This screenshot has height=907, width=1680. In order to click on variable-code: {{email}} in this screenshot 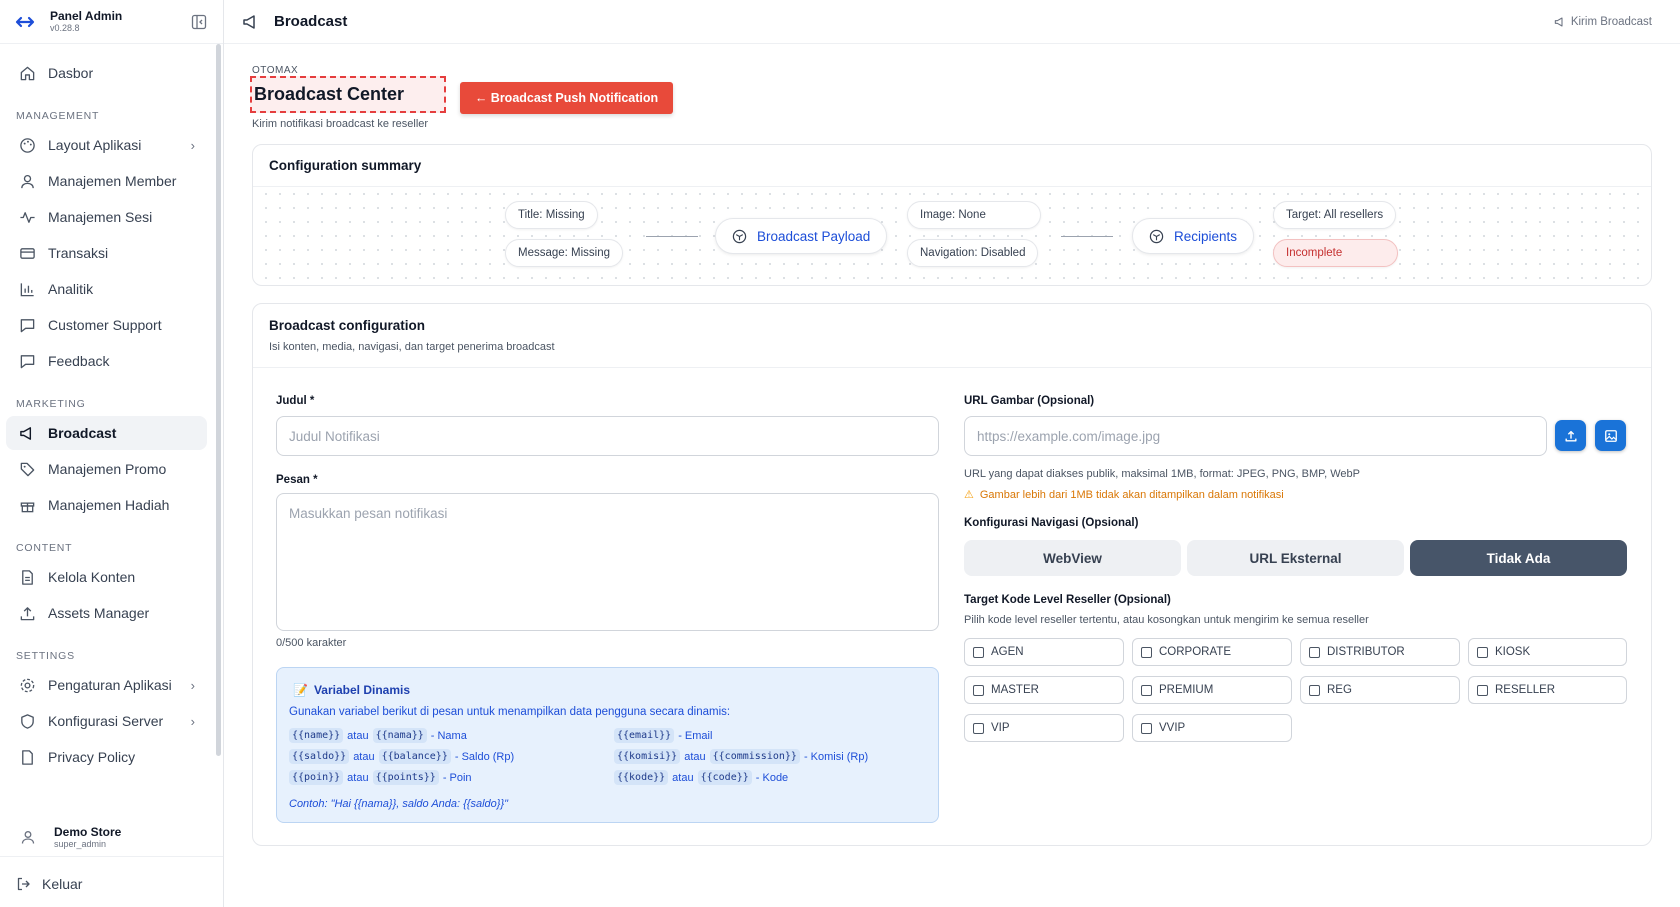, I will do `click(644, 735)`.